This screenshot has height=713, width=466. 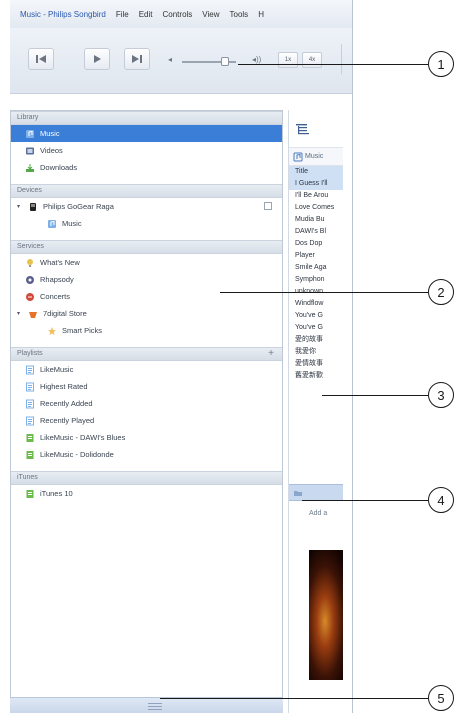 What do you see at coordinates (30, 353) in the screenshot?
I see `section-title-playlists: Playlists` at bounding box center [30, 353].